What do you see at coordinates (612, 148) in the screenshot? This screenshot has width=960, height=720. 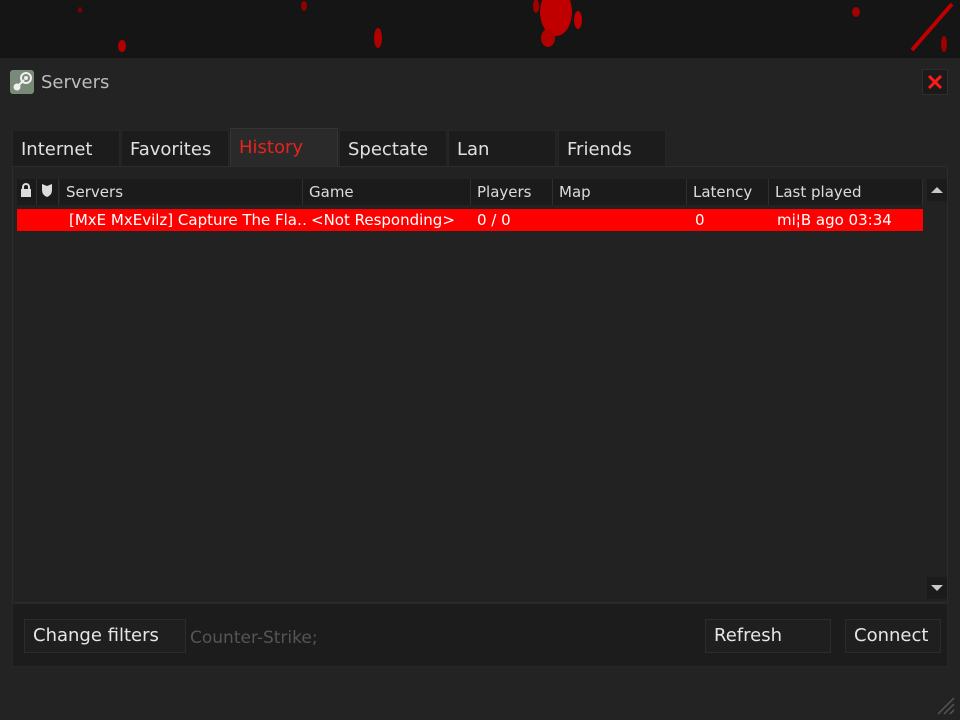 I see `tab-friends: Friends` at bounding box center [612, 148].